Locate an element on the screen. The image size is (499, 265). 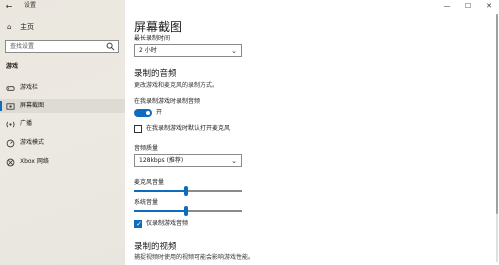
mic-volume-slider is located at coordinates (188, 191).